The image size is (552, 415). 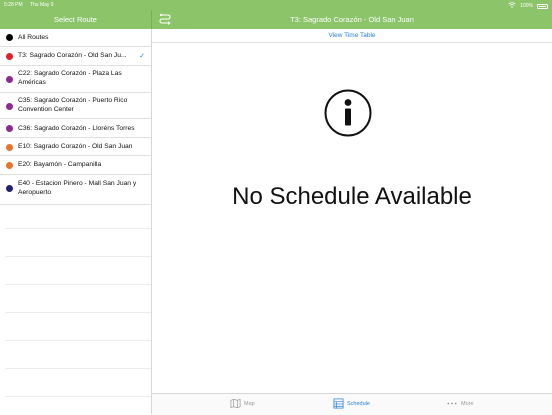 I want to click on map-icon, so click(x=235, y=403).